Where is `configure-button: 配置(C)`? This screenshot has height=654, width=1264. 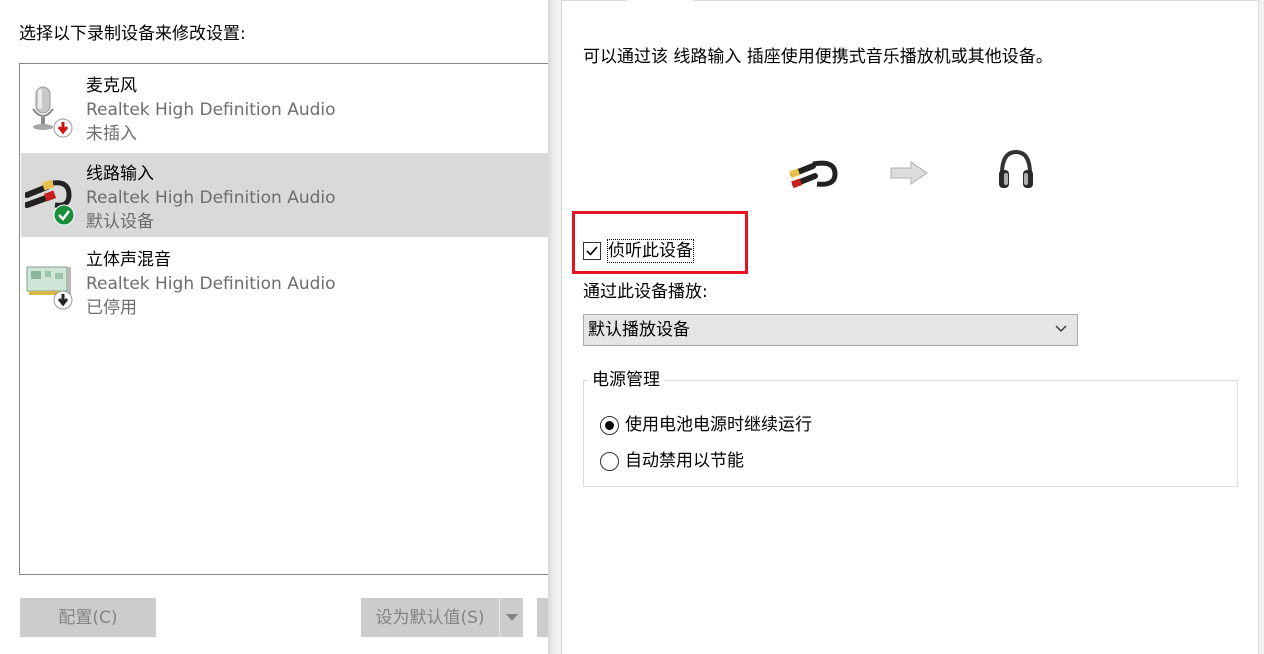
configure-button: 配置(C) is located at coordinates (88, 617).